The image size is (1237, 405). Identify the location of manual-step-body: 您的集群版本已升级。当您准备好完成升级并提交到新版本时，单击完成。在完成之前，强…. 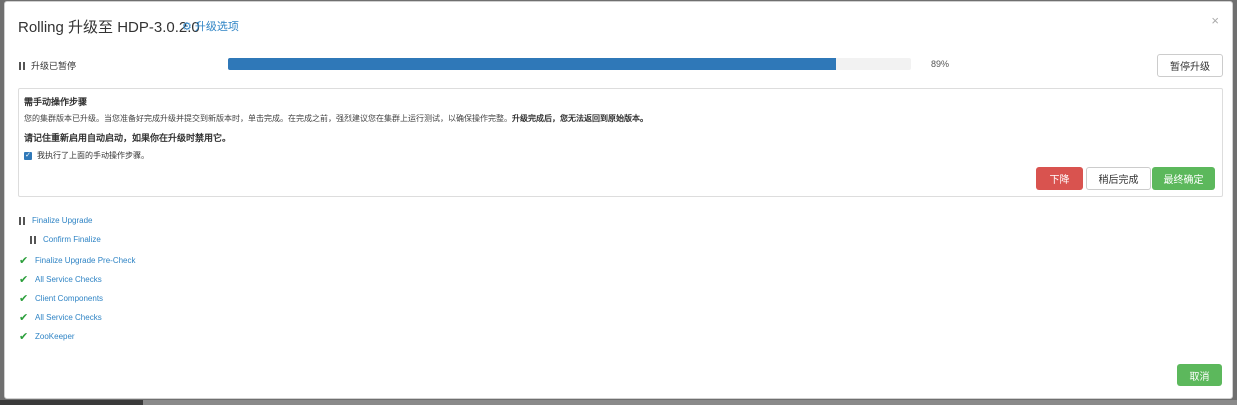
(336, 118).